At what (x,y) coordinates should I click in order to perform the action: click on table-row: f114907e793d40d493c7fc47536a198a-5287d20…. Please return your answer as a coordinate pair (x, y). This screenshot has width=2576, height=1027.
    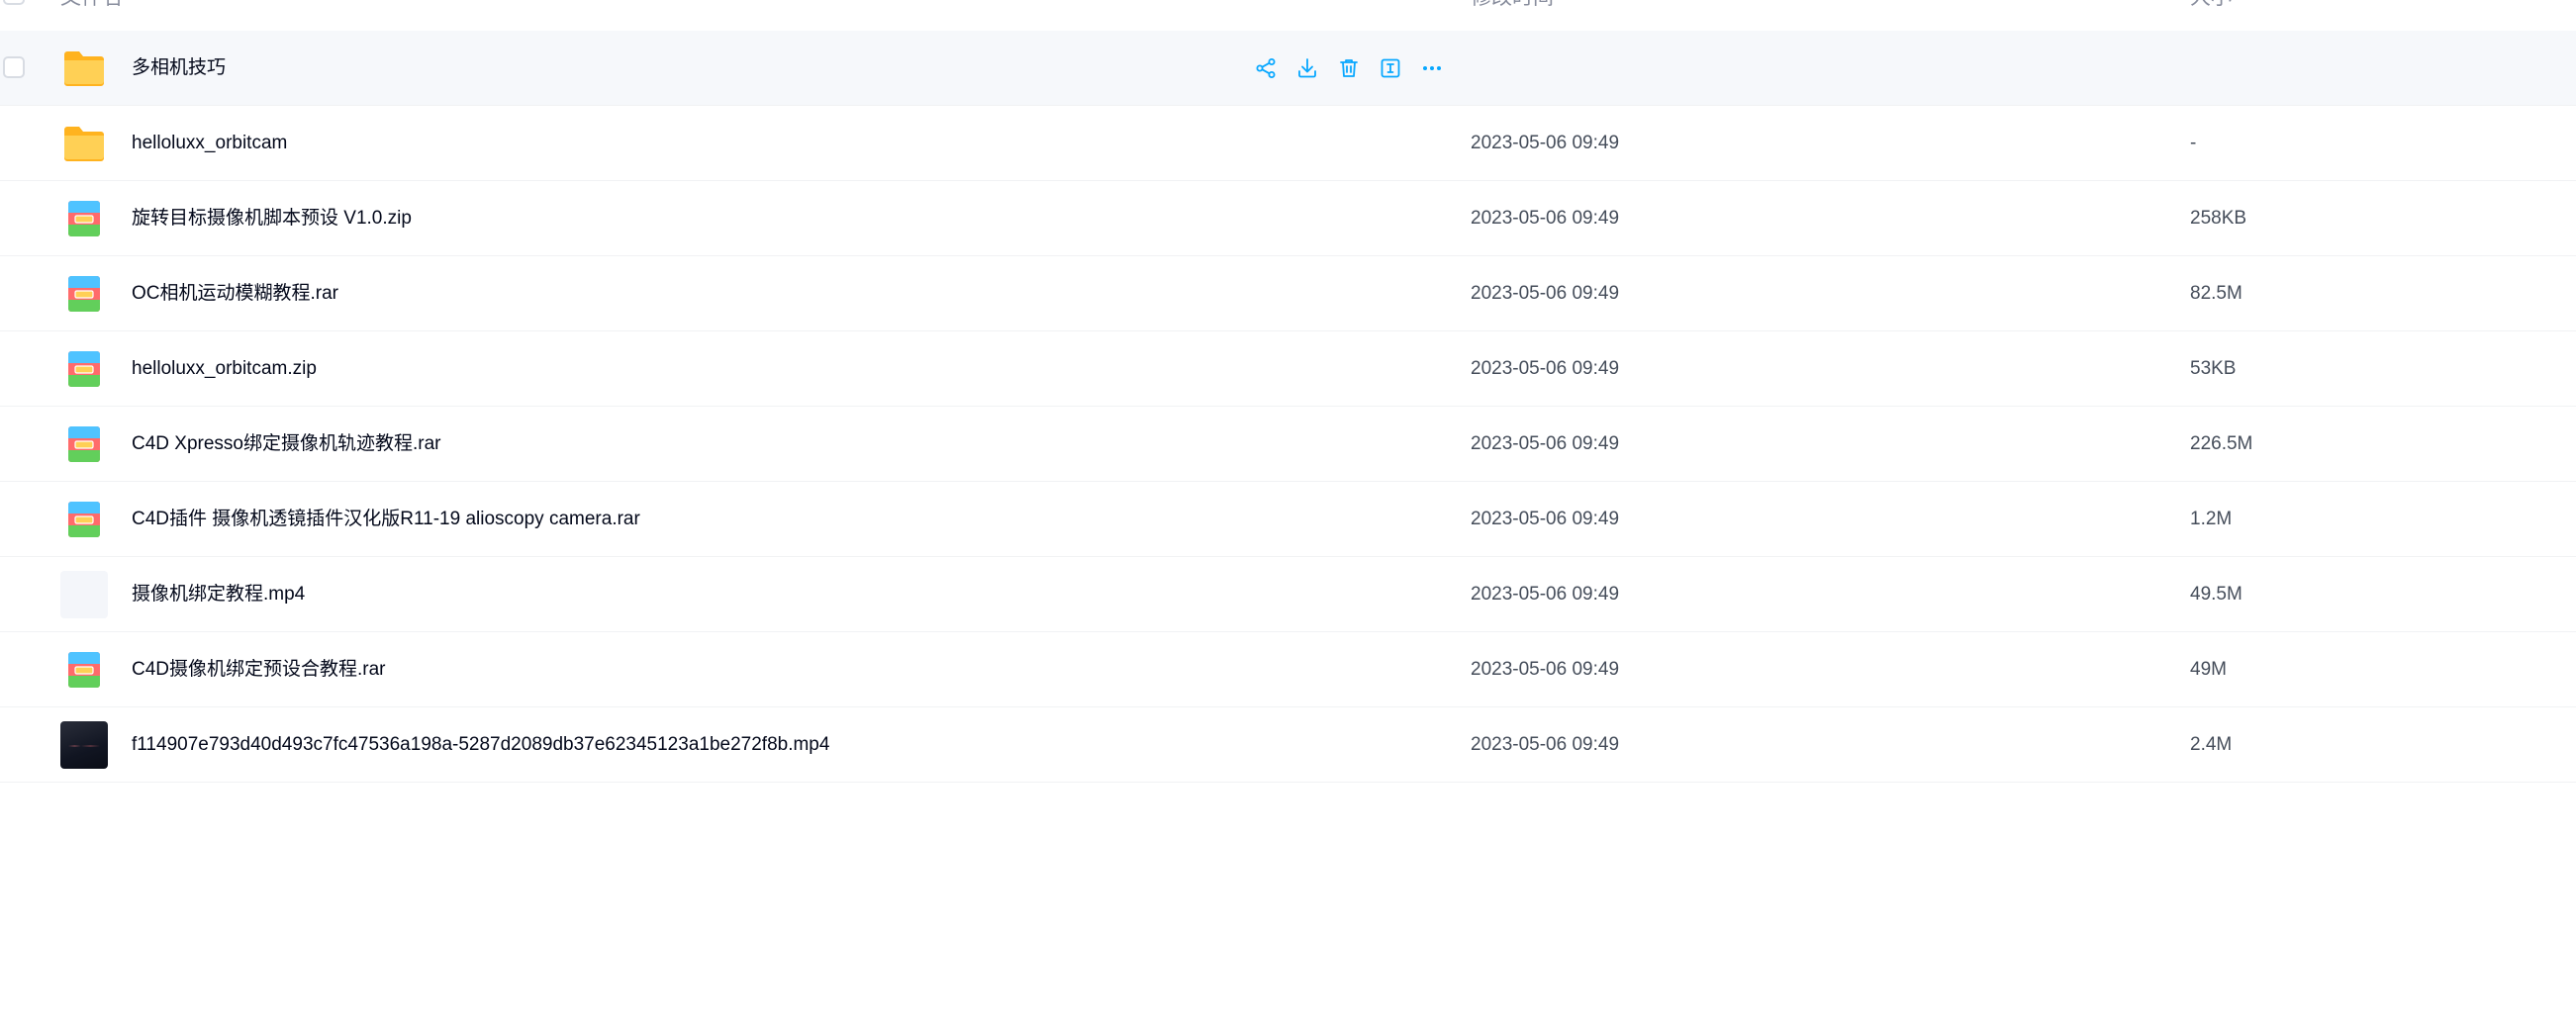
    Looking at the image, I should click on (1288, 745).